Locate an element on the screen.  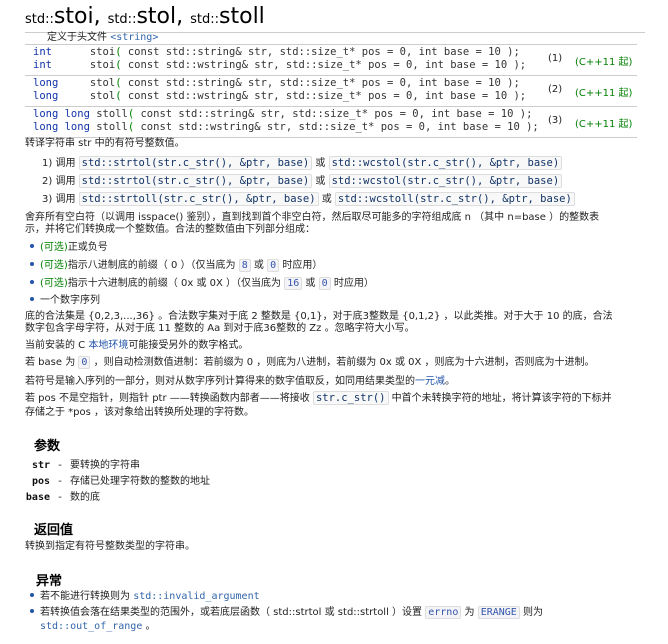
param-row-str: str - 要转换的字符串 is located at coordinates (85, 465).